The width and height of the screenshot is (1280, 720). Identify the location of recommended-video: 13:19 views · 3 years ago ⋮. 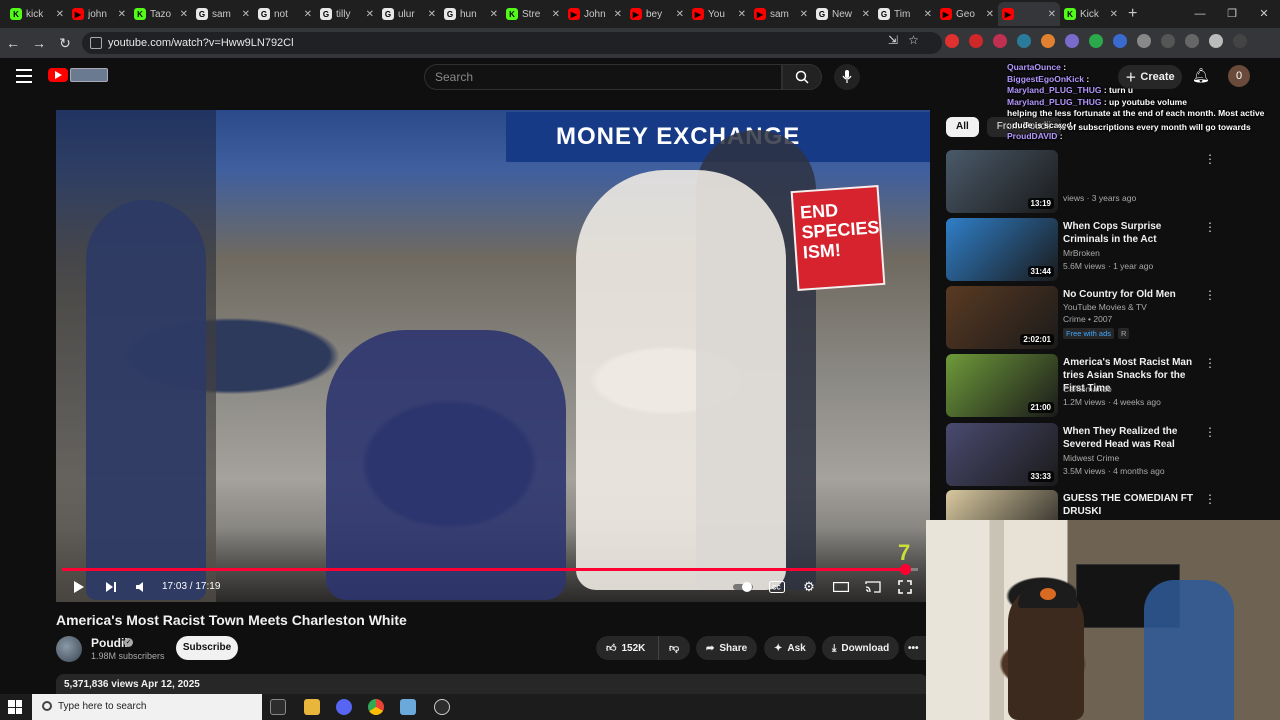
(1096, 182).